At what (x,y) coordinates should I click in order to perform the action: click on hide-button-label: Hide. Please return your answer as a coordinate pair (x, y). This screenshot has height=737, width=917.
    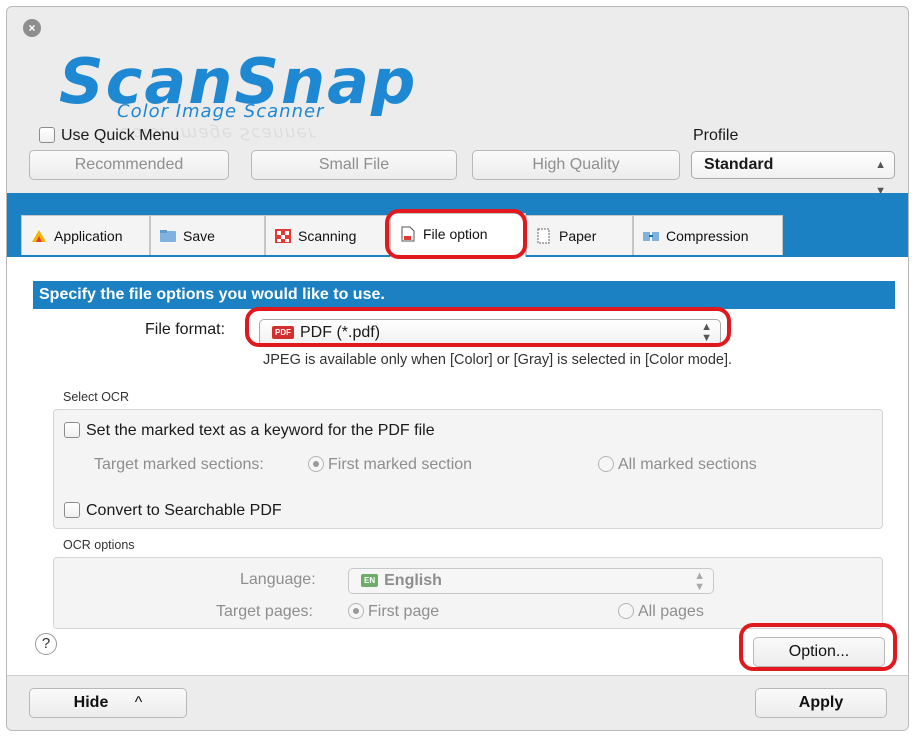
    Looking at the image, I should click on (91, 702).